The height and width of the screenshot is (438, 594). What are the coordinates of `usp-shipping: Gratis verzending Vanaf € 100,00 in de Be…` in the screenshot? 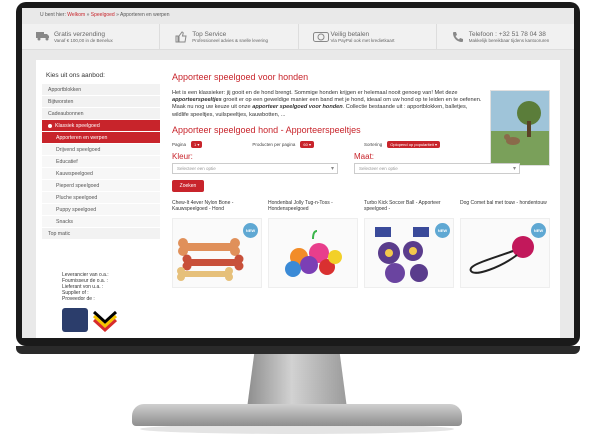 It's located at (91, 36).